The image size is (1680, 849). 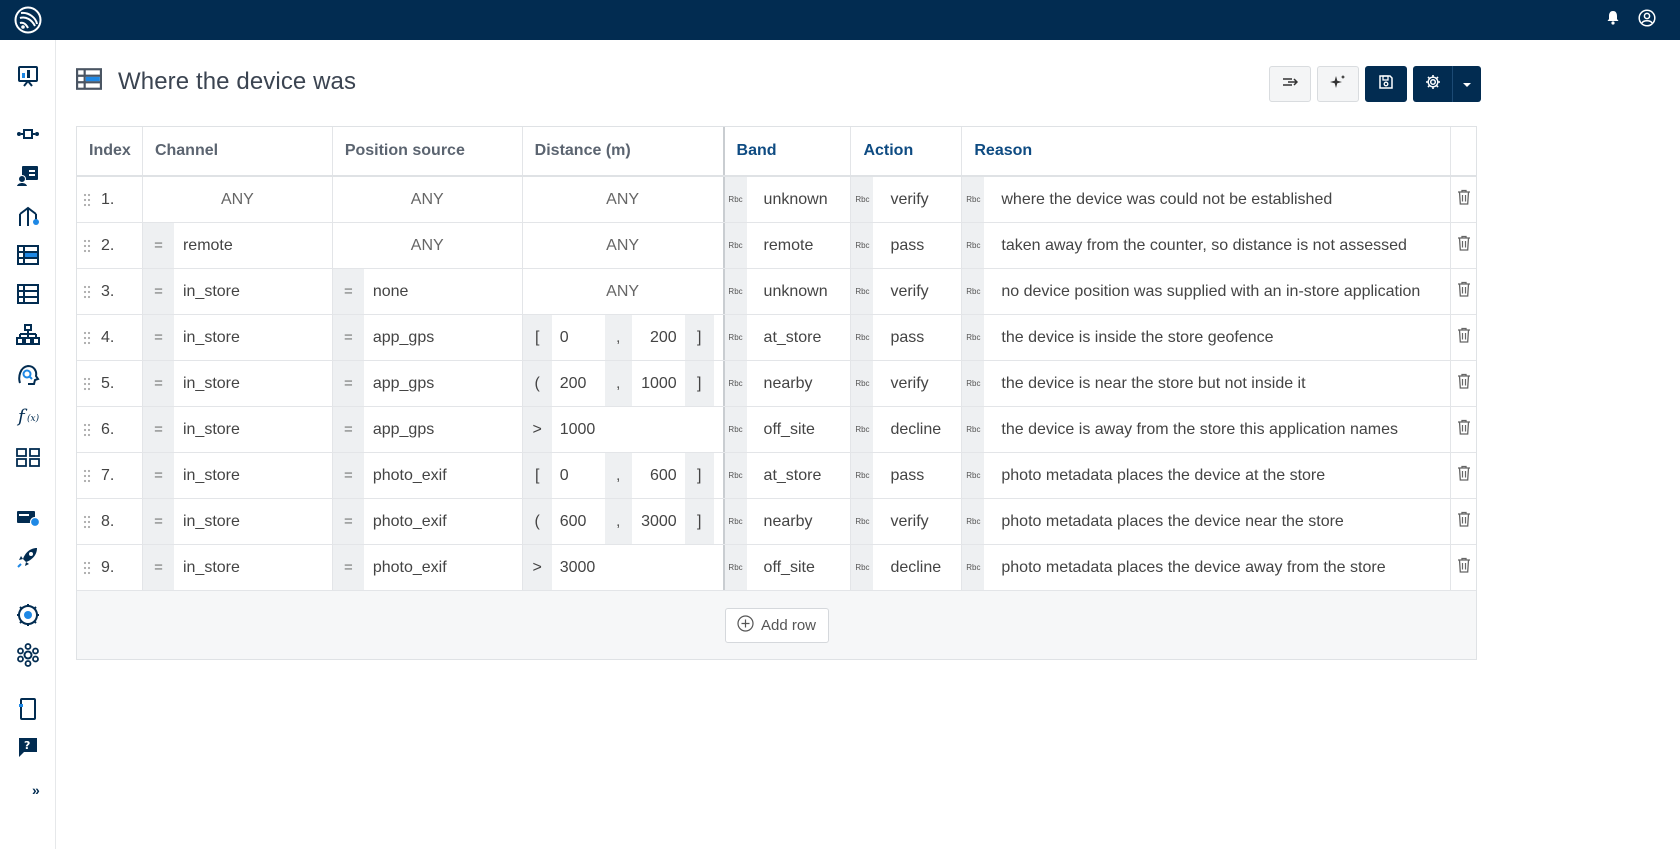 What do you see at coordinates (28, 294) in the screenshot?
I see `decision-table-list-icon` at bounding box center [28, 294].